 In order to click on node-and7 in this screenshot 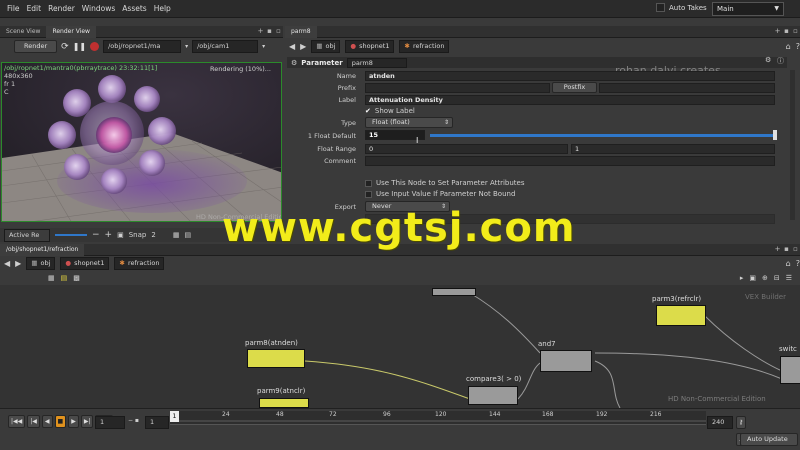, I will do `click(566, 361)`.